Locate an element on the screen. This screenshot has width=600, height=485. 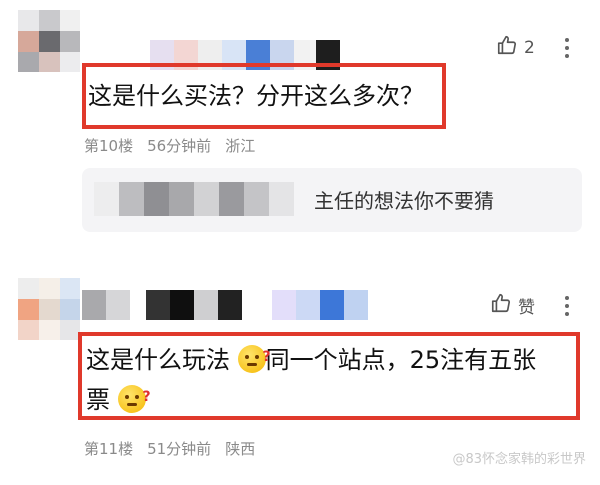
reply-preview: 主任的想法你不要猜 is located at coordinates (332, 200).